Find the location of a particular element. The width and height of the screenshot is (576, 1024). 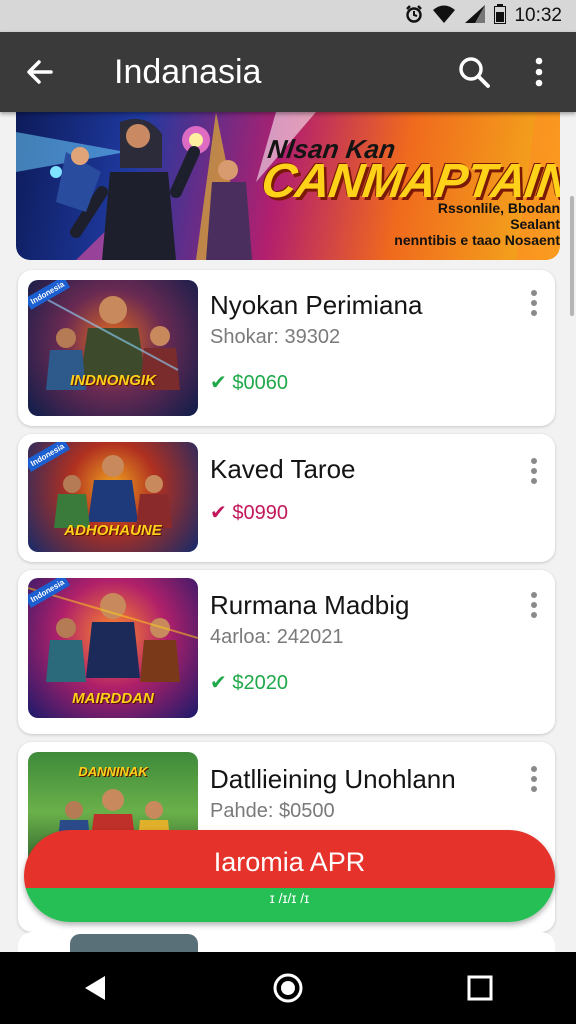

thumbnail-logo: INDNONGIK is located at coordinates (113, 380).